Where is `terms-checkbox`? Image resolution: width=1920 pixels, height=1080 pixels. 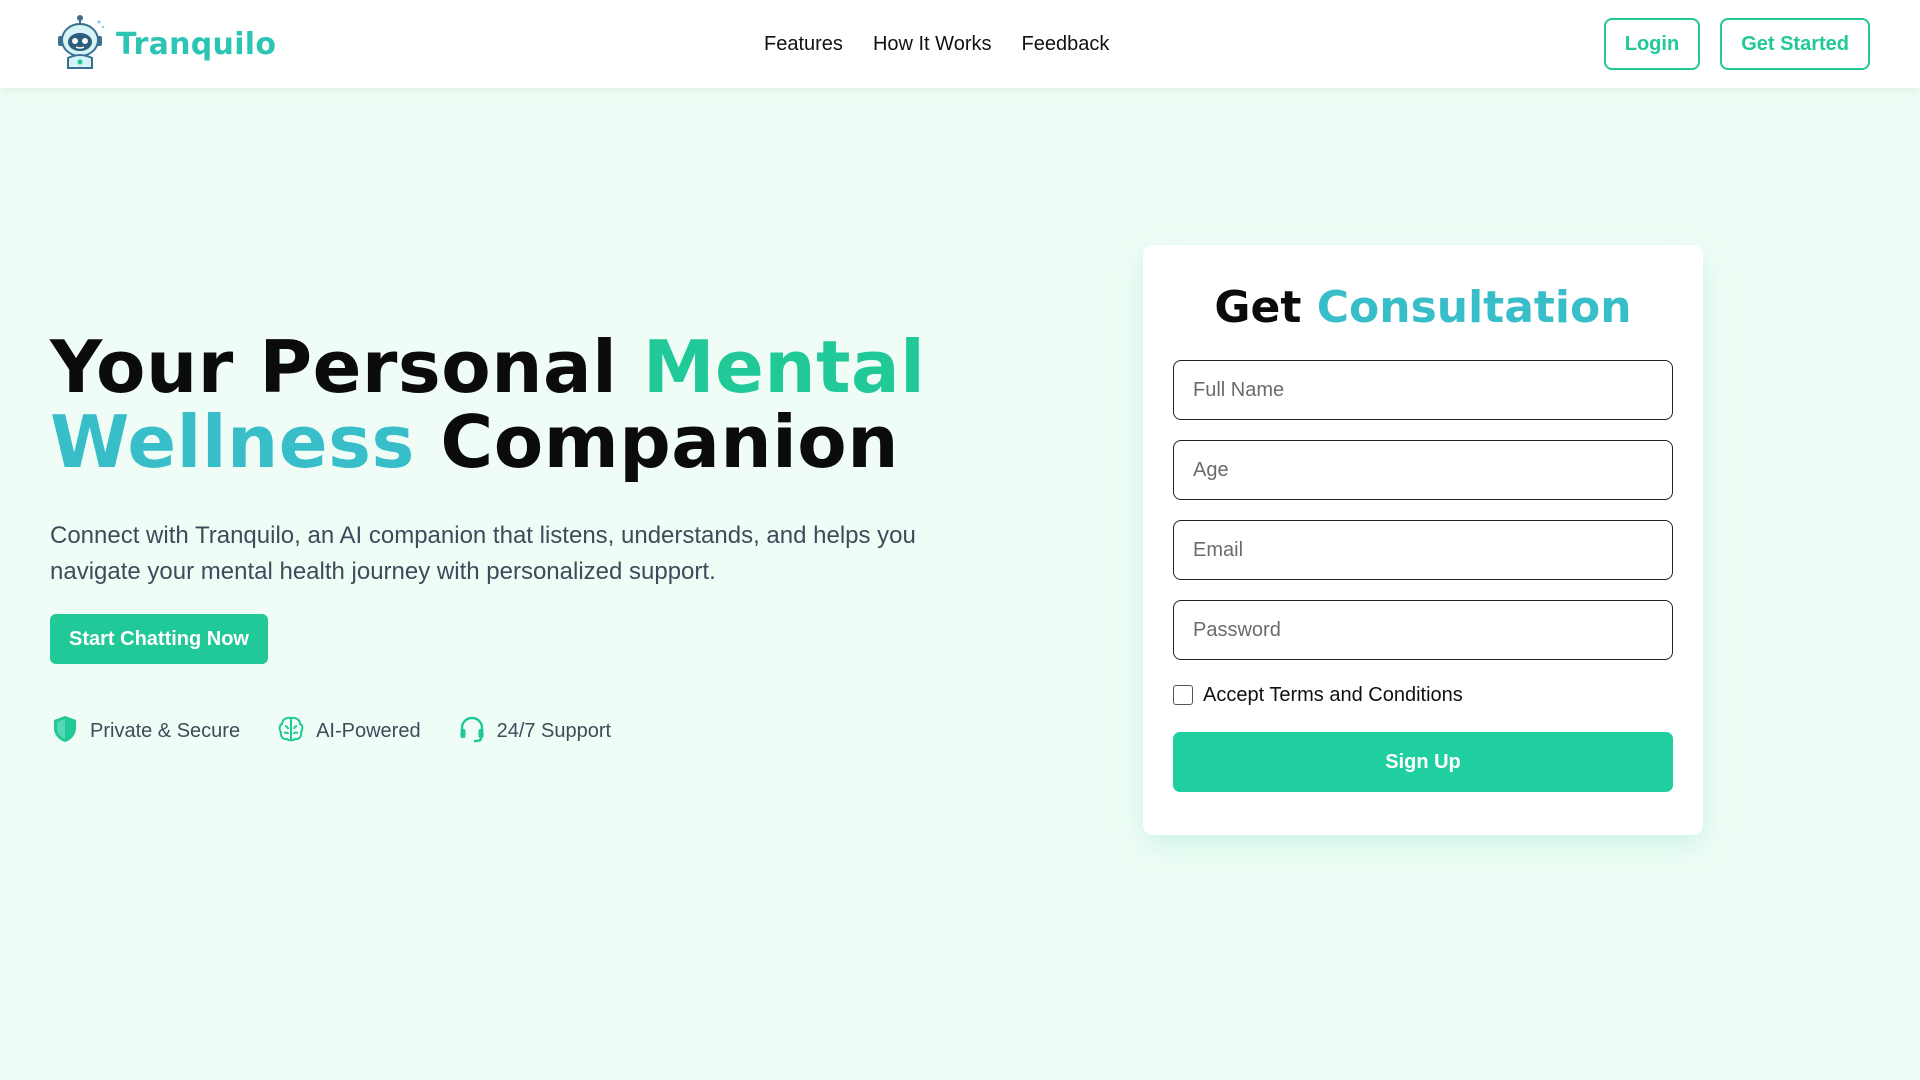
terms-checkbox is located at coordinates (1183, 695).